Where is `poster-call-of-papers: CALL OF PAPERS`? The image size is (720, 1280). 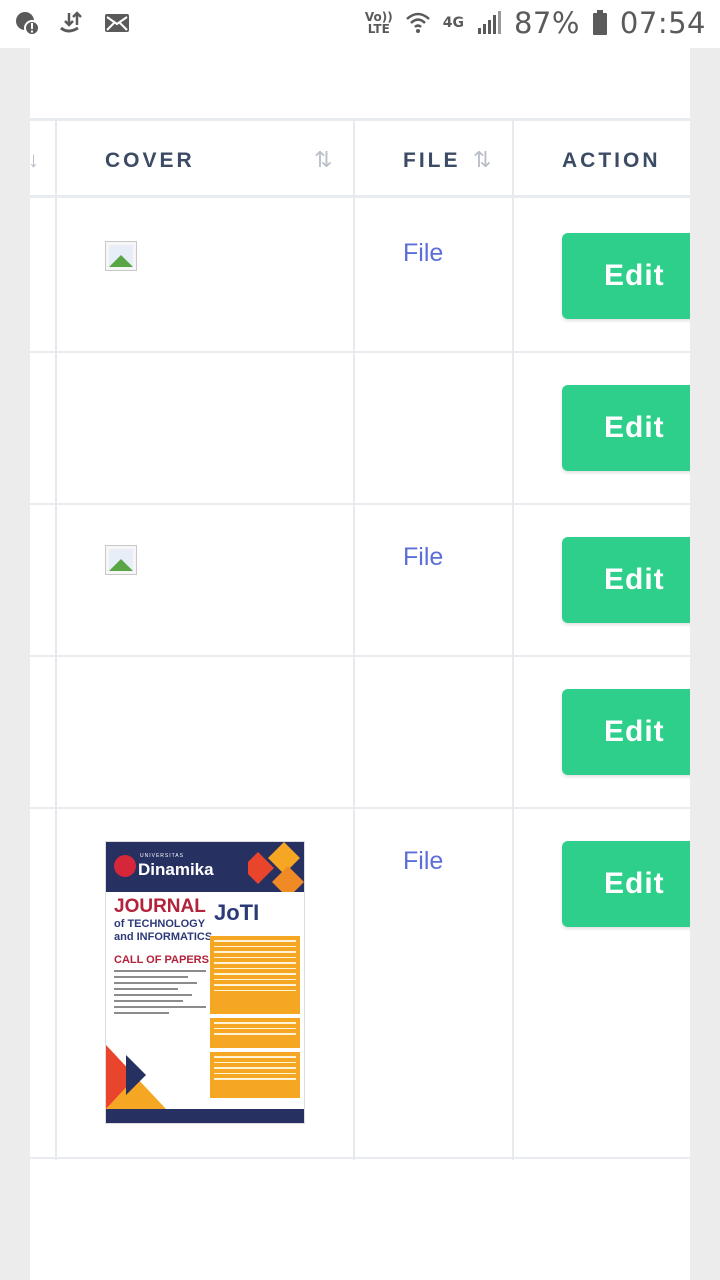
poster-call-of-papers: CALL OF PAPERS is located at coordinates (161, 960).